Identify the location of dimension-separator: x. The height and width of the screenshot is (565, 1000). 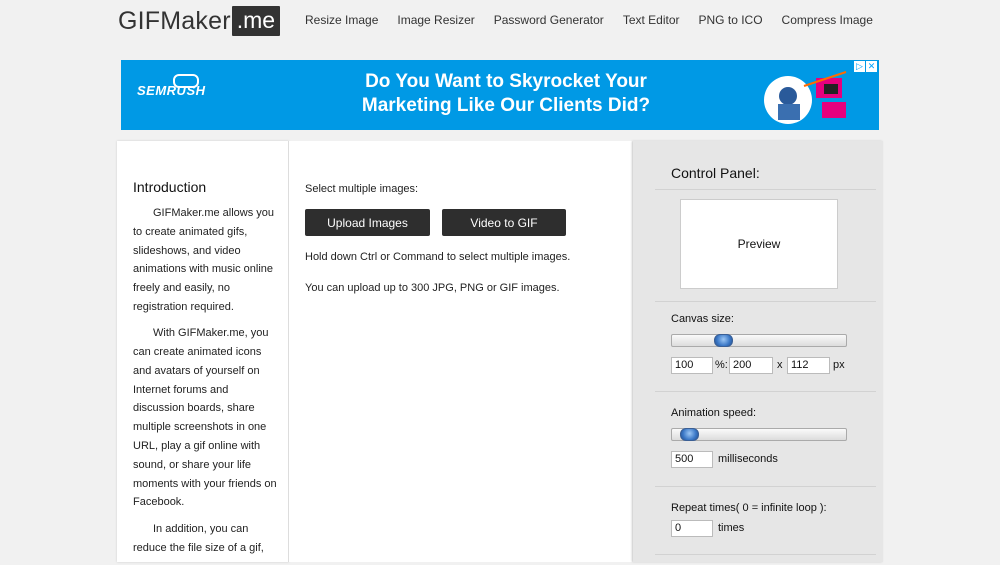
(780, 365).